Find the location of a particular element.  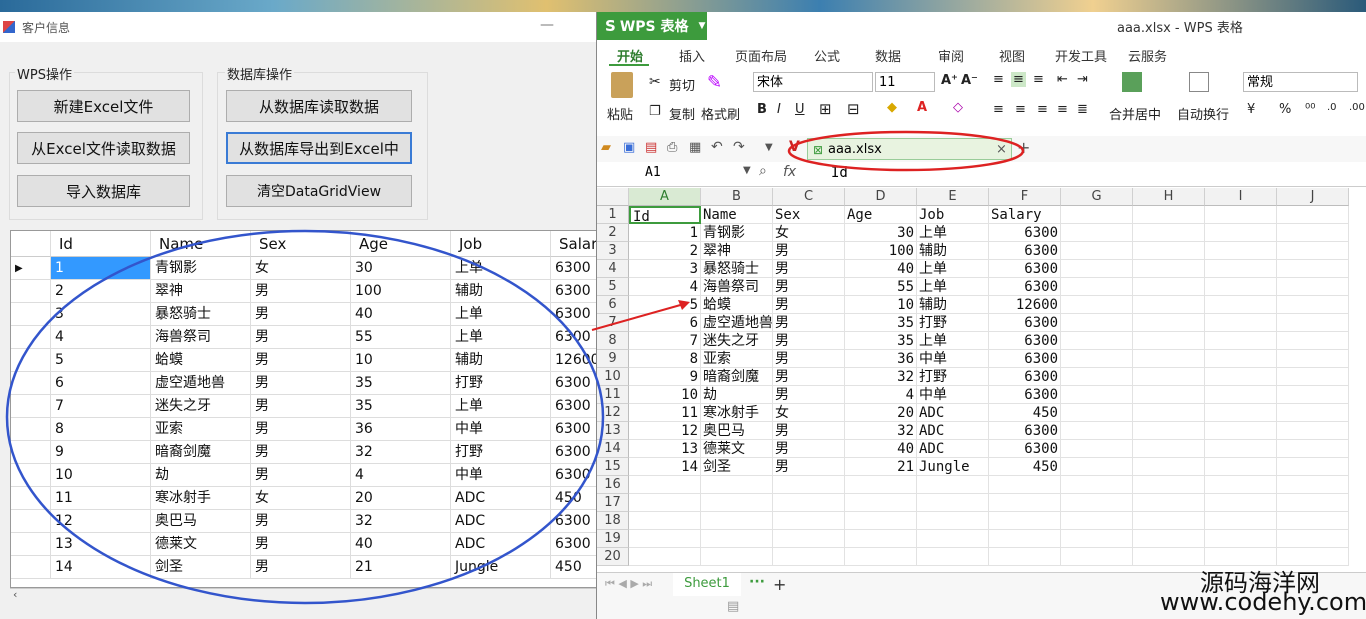

red-circle-annotation is located at coordinates (906, 151).